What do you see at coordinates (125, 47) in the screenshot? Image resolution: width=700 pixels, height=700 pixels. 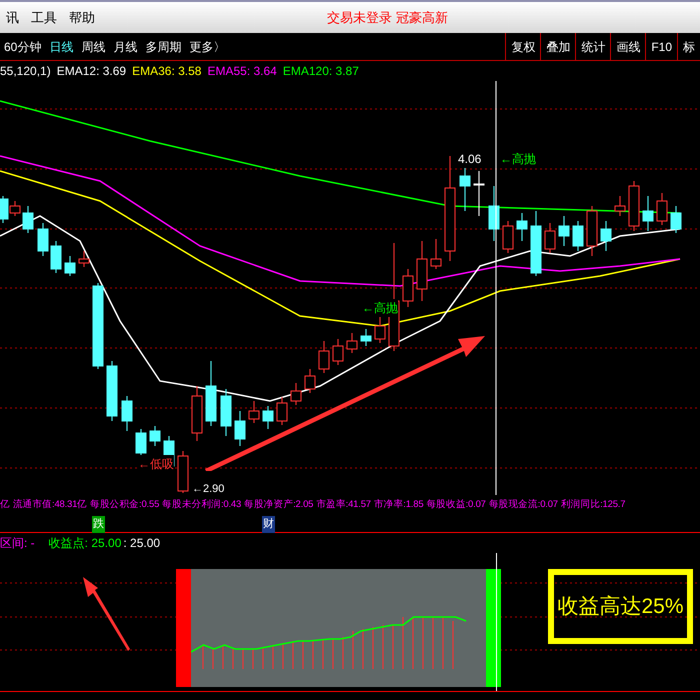 I see `period-tab: 月线` at bounding box center [125, 47].